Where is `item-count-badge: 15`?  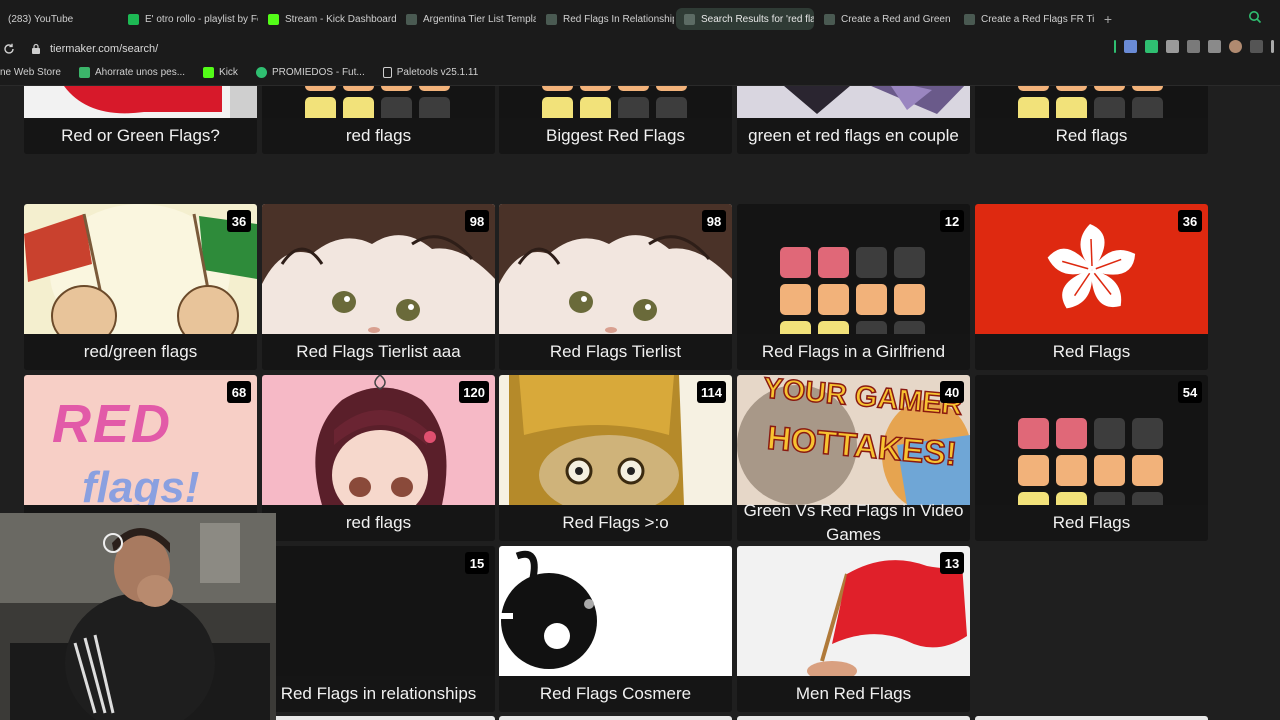 item-count-badge: 15 is located at coordinates (477, 563).